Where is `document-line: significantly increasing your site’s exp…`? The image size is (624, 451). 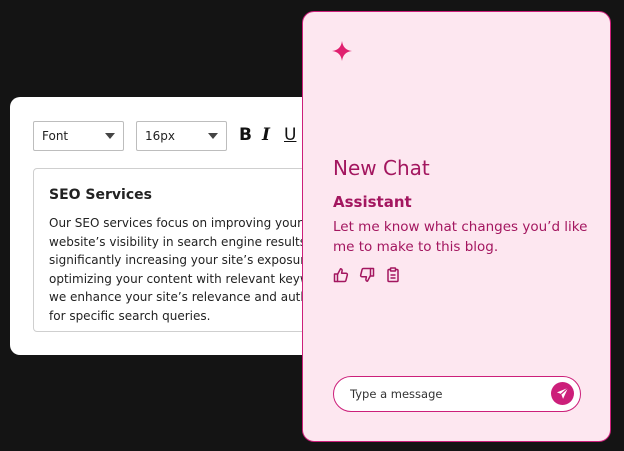
document-line: significantly increasing your site’s exp… is located at coordinates (183, 260).